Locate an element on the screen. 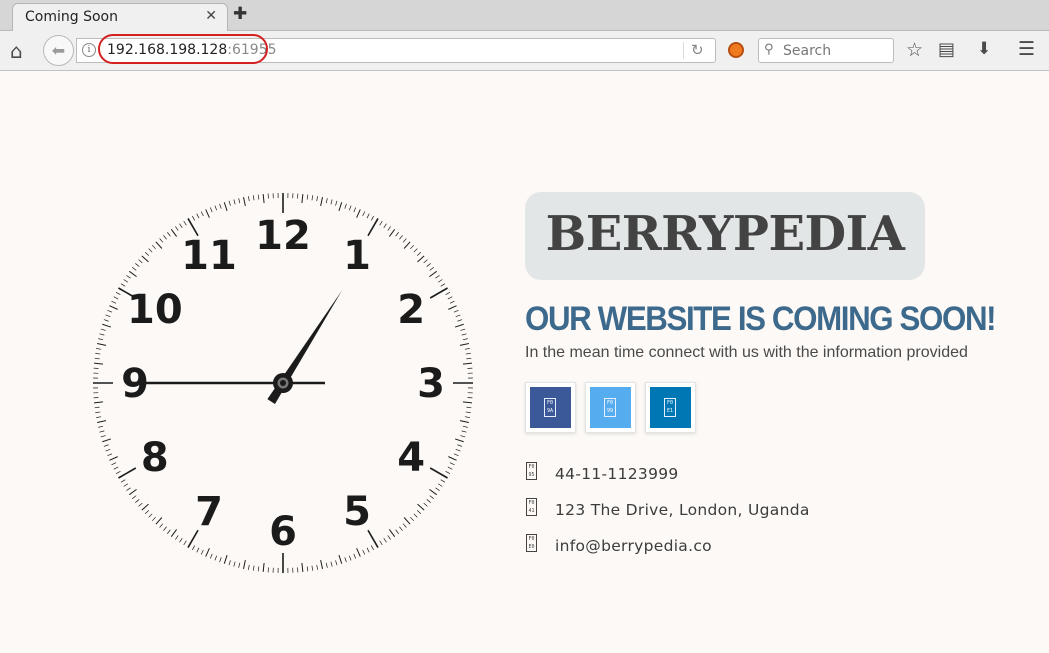 The height and width of the screenshot is (653, 1049). clock-numeral-4: 4 is located at coordinates (411, 458).